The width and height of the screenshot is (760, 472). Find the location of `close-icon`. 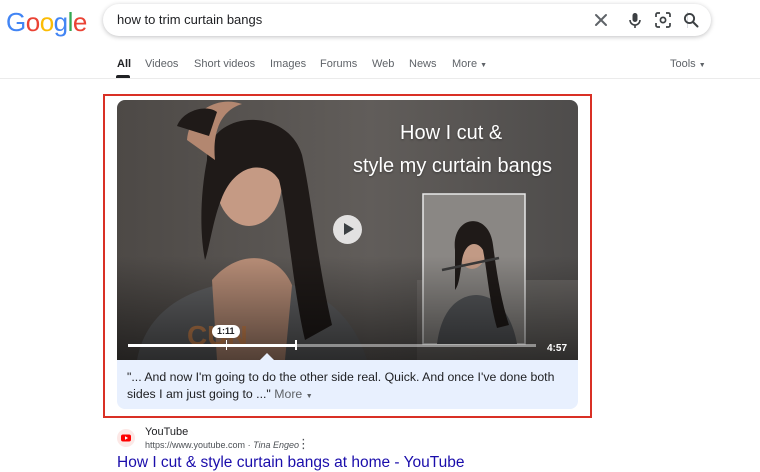

close-icon is located at coordinates (601, 20).